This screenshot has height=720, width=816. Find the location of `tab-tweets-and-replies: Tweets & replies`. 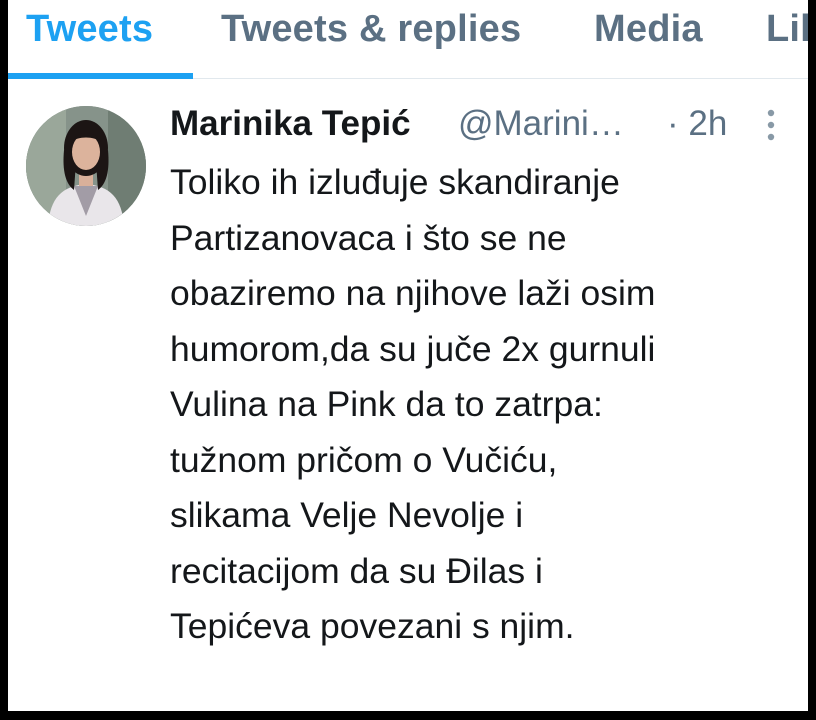

tab-tweets-and-replies: Tweets & replies is located at coordinates (371, 29).